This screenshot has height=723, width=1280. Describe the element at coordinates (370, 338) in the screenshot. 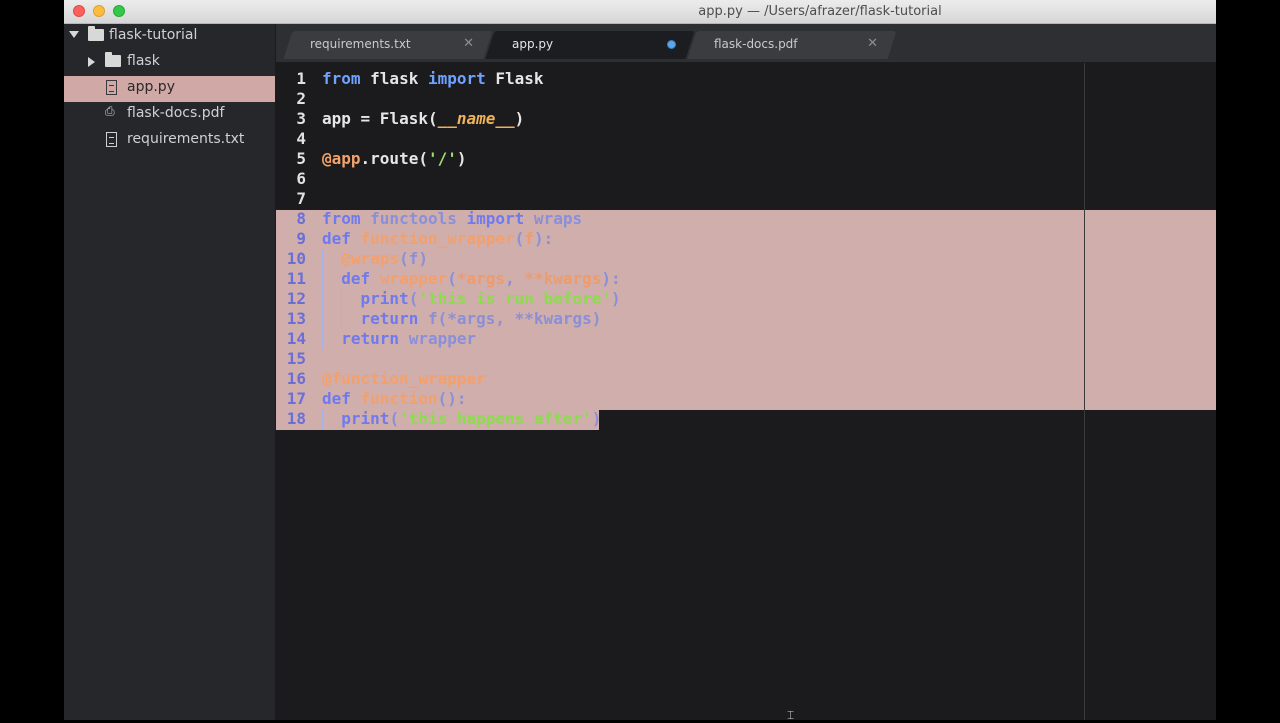

I see `code-token: return` at that location.